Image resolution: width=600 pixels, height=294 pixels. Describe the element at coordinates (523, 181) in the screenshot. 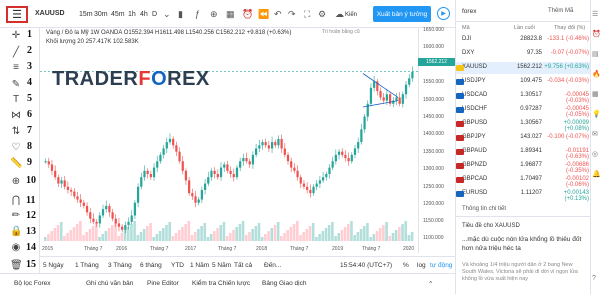

I see `watchlist-row: GBPCAD 1.70497 -0.00102 (-0.06%)` at that location.